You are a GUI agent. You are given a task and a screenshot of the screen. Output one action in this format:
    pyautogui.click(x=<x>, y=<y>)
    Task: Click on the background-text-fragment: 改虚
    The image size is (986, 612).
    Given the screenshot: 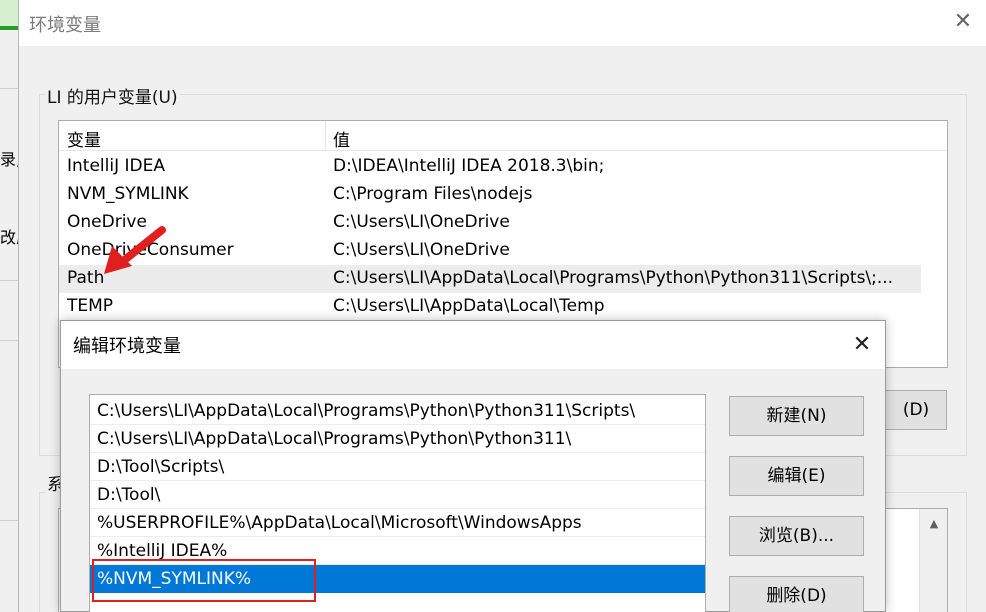 What is the action you would take?
    pyautogui.click(x=9, y=237)
    